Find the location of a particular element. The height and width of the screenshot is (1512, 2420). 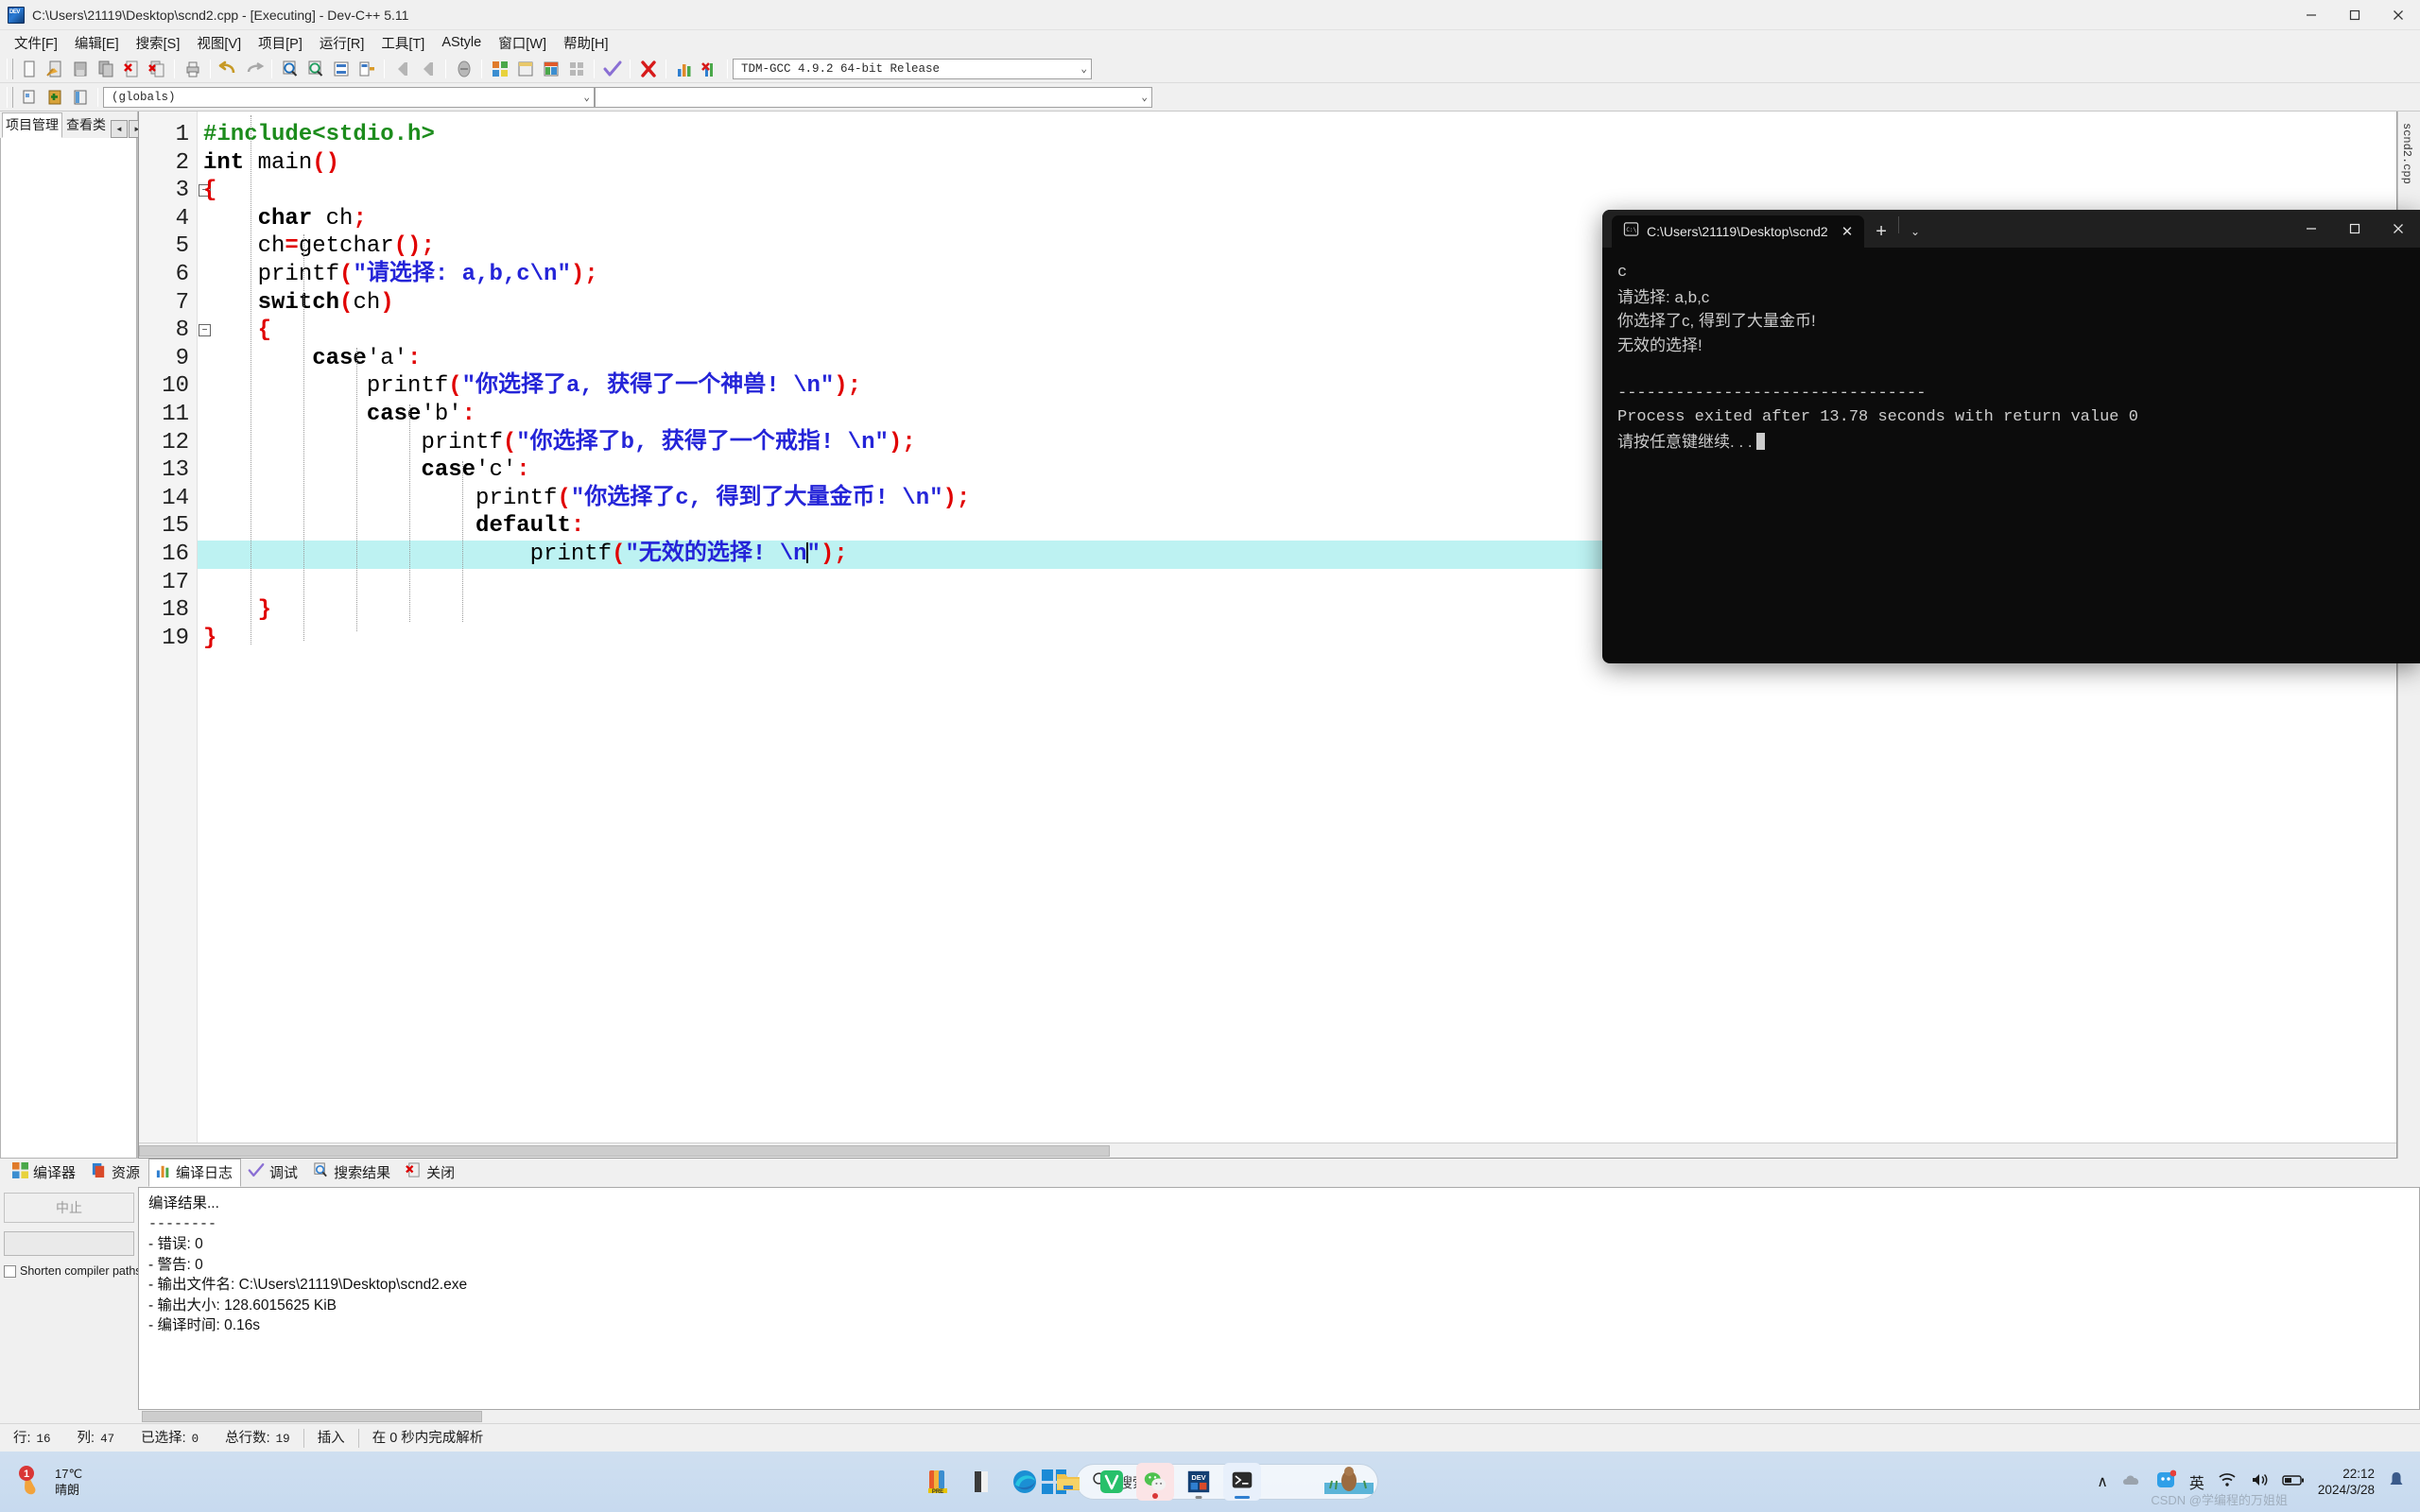

save-all-icon is located at coordinates (105, 68).